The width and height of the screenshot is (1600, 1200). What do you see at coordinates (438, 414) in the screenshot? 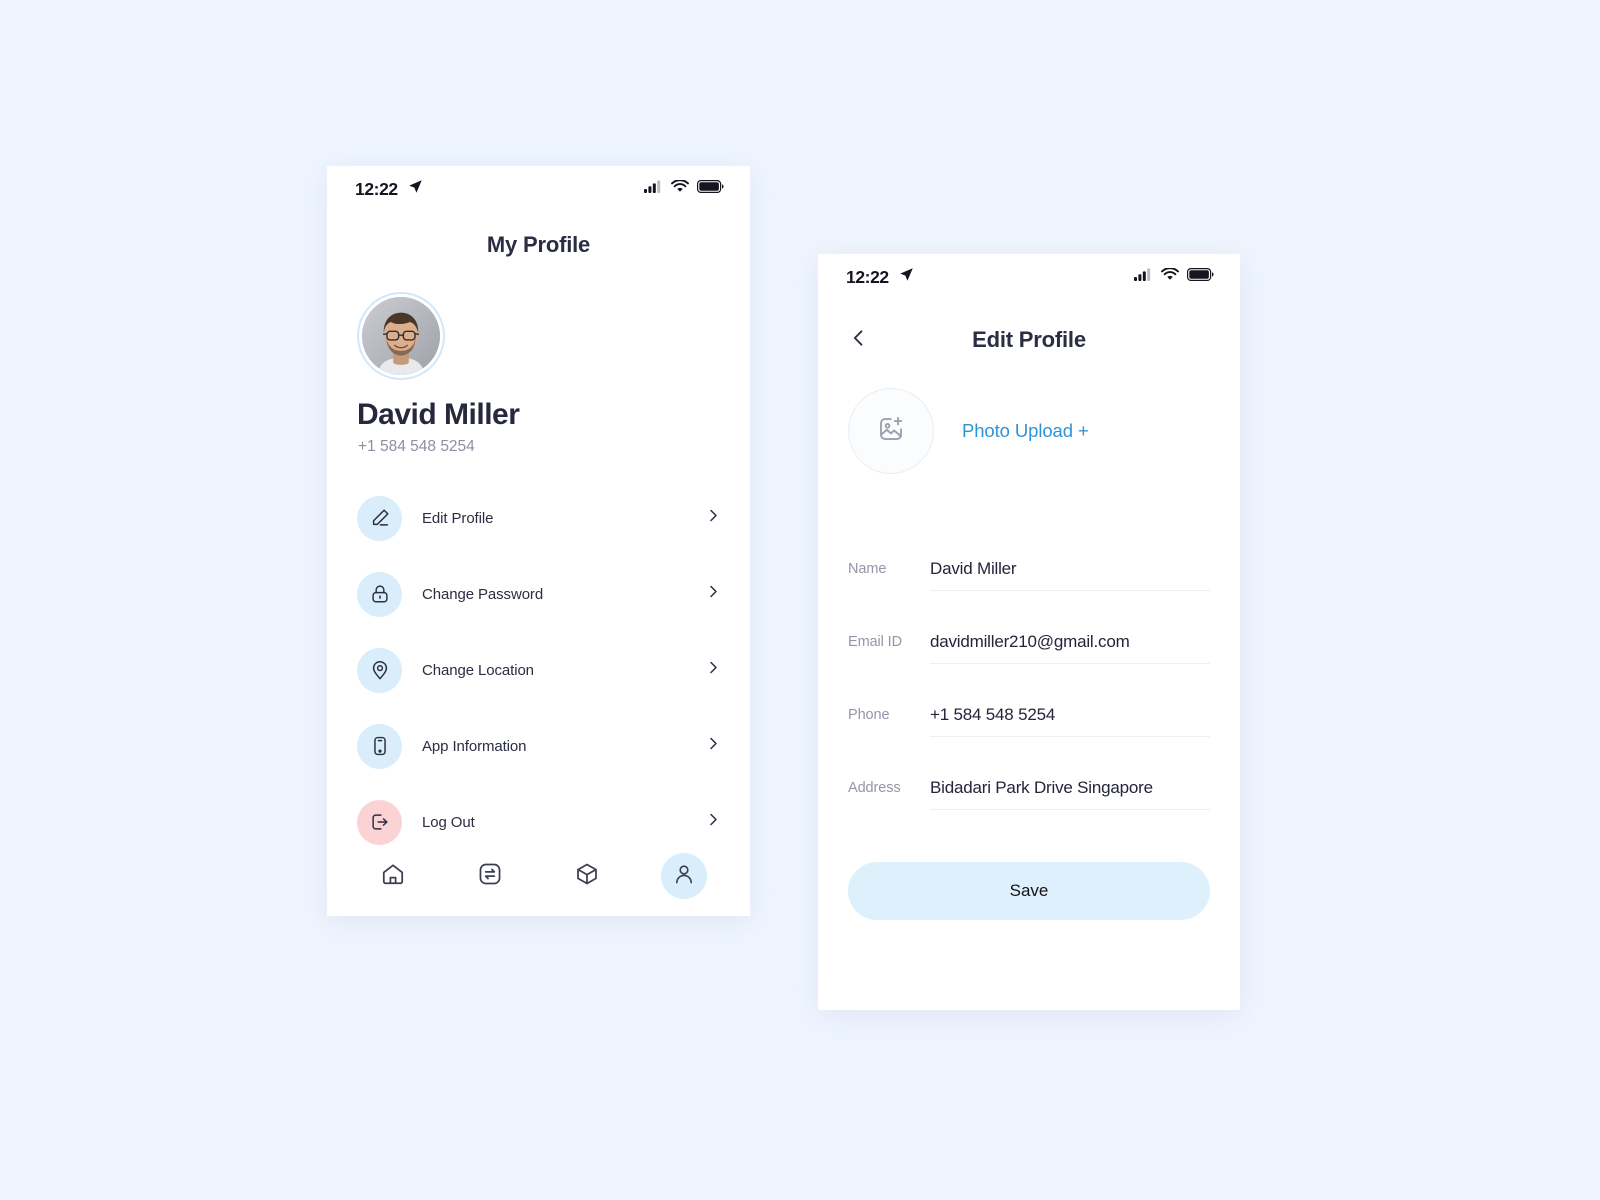
I see `profile-name: David Miller` at bounding box center [438, 414].